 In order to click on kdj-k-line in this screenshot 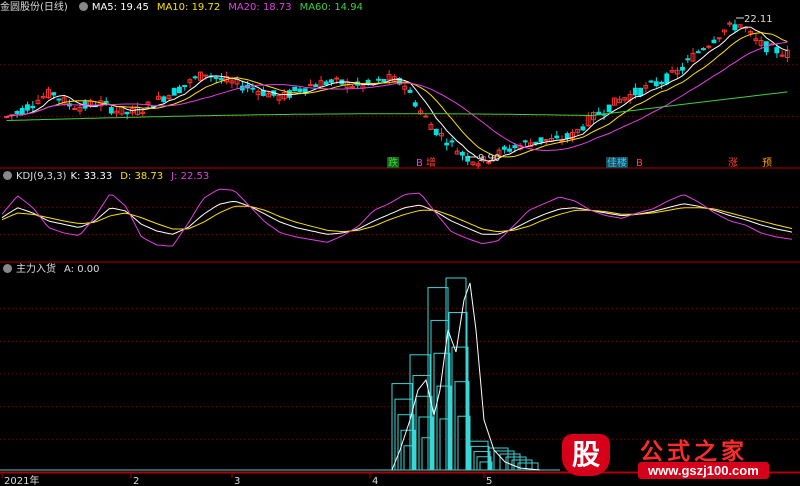, I will do `click(397, 217)`.